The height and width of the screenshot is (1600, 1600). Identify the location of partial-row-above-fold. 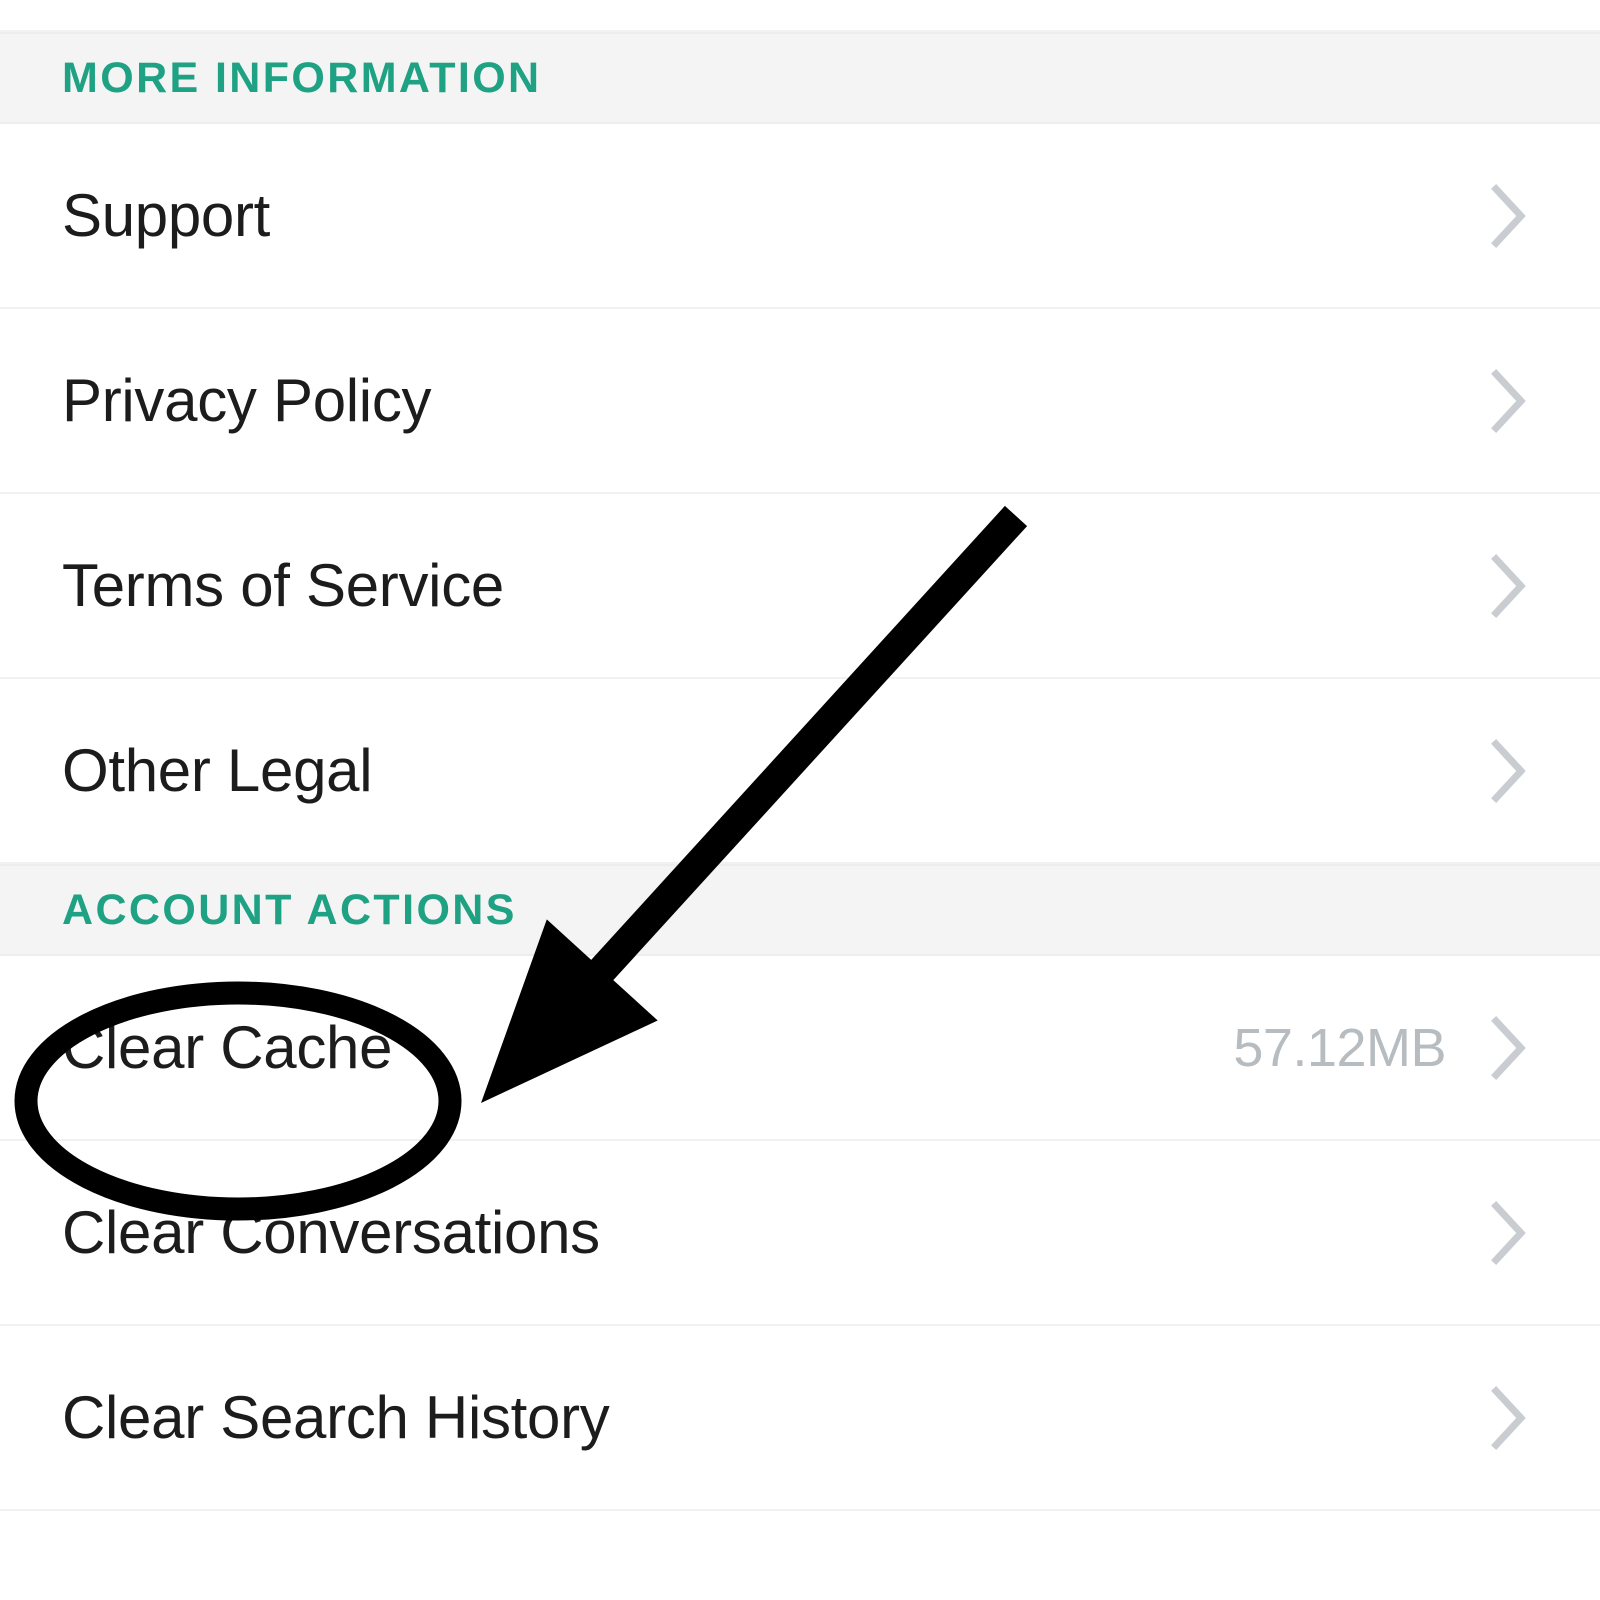
(800, 16).